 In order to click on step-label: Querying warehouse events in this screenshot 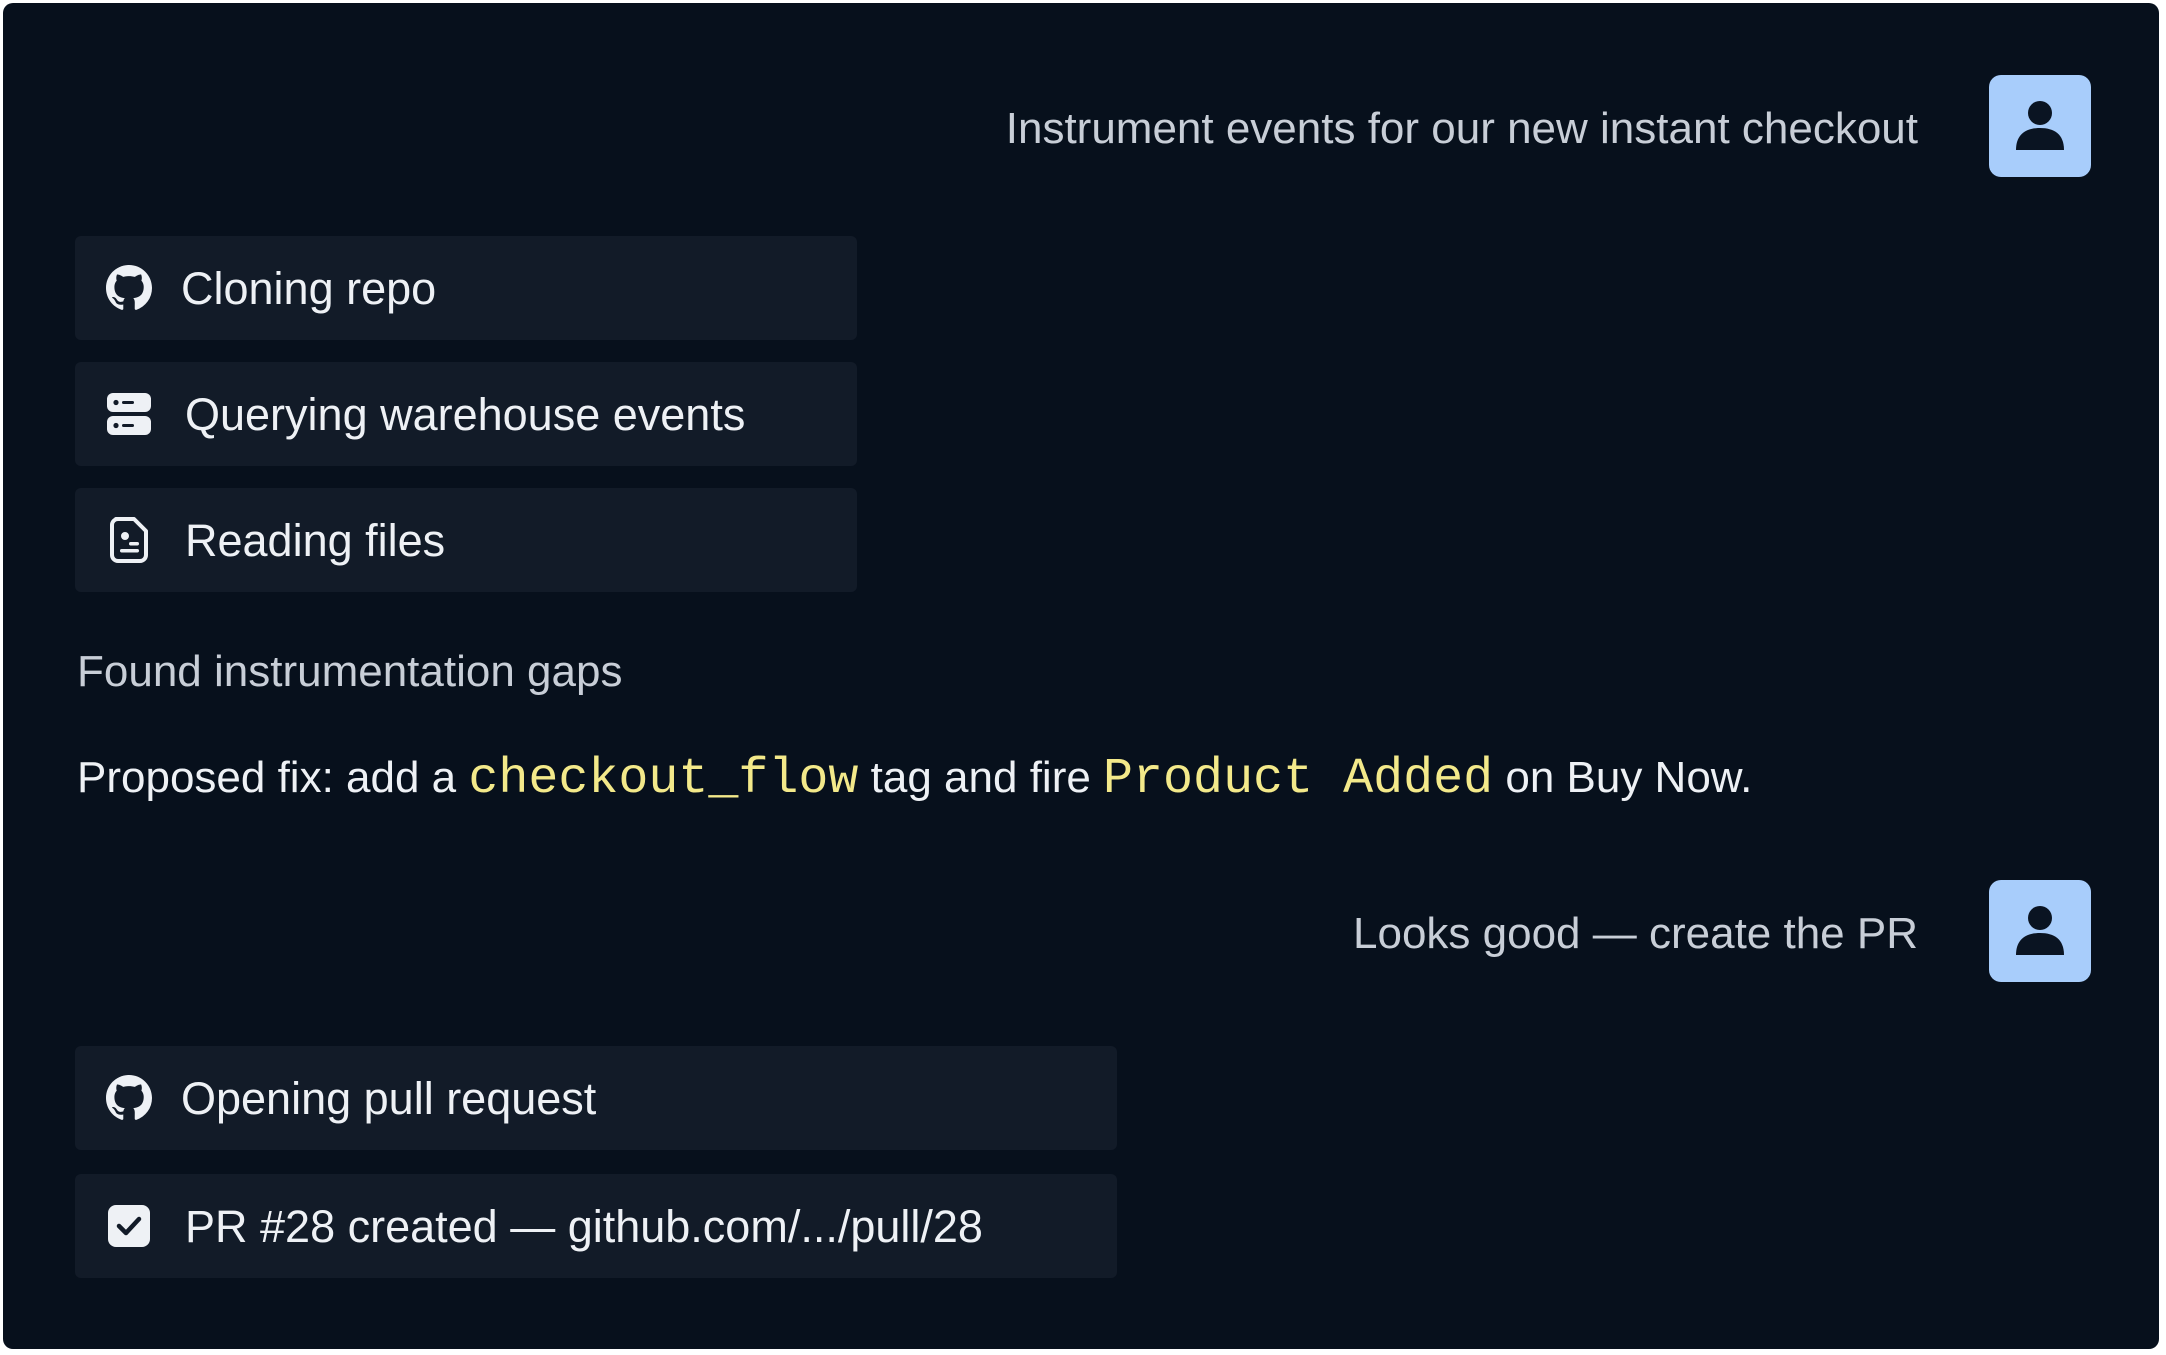, I will do `click(465, 414)`.